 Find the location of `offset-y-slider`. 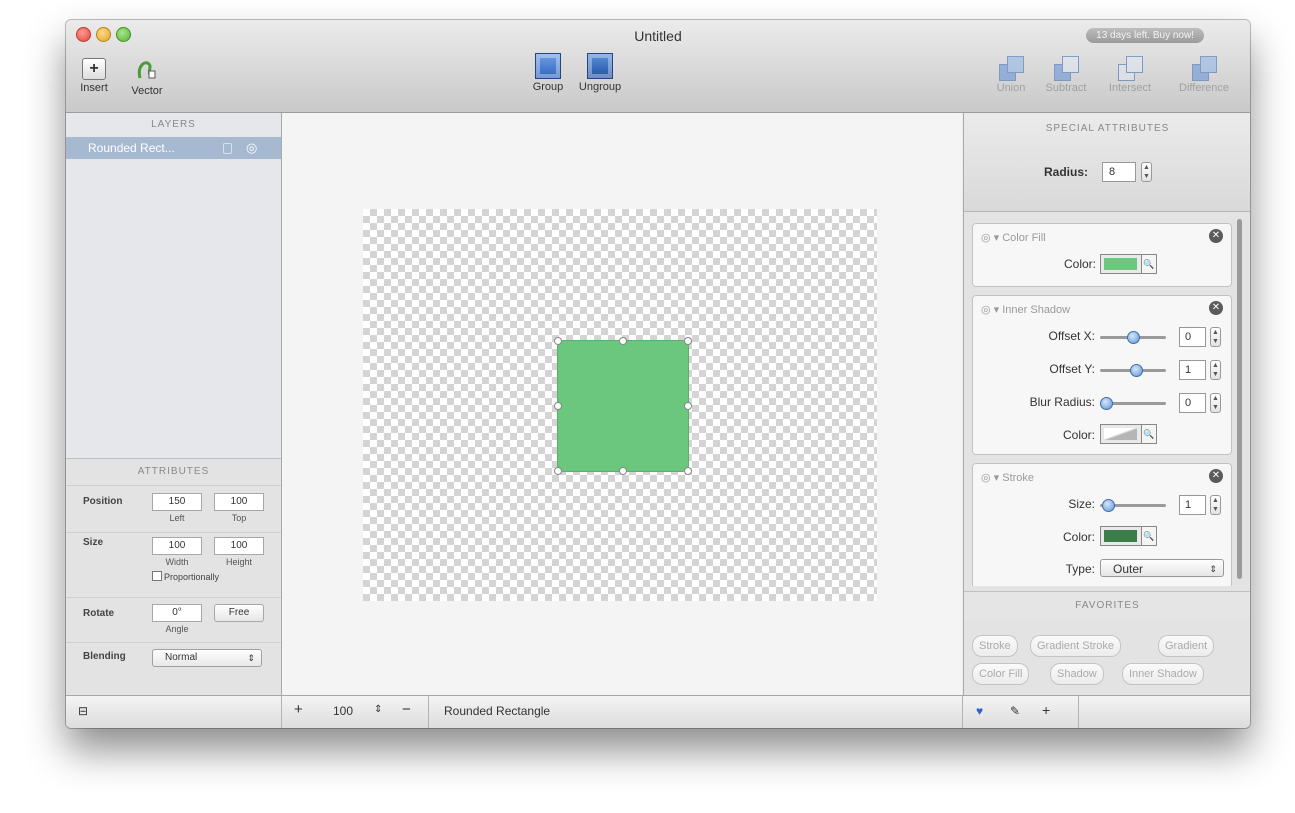

offset-y-slider is located at coordinates (1133, 370).